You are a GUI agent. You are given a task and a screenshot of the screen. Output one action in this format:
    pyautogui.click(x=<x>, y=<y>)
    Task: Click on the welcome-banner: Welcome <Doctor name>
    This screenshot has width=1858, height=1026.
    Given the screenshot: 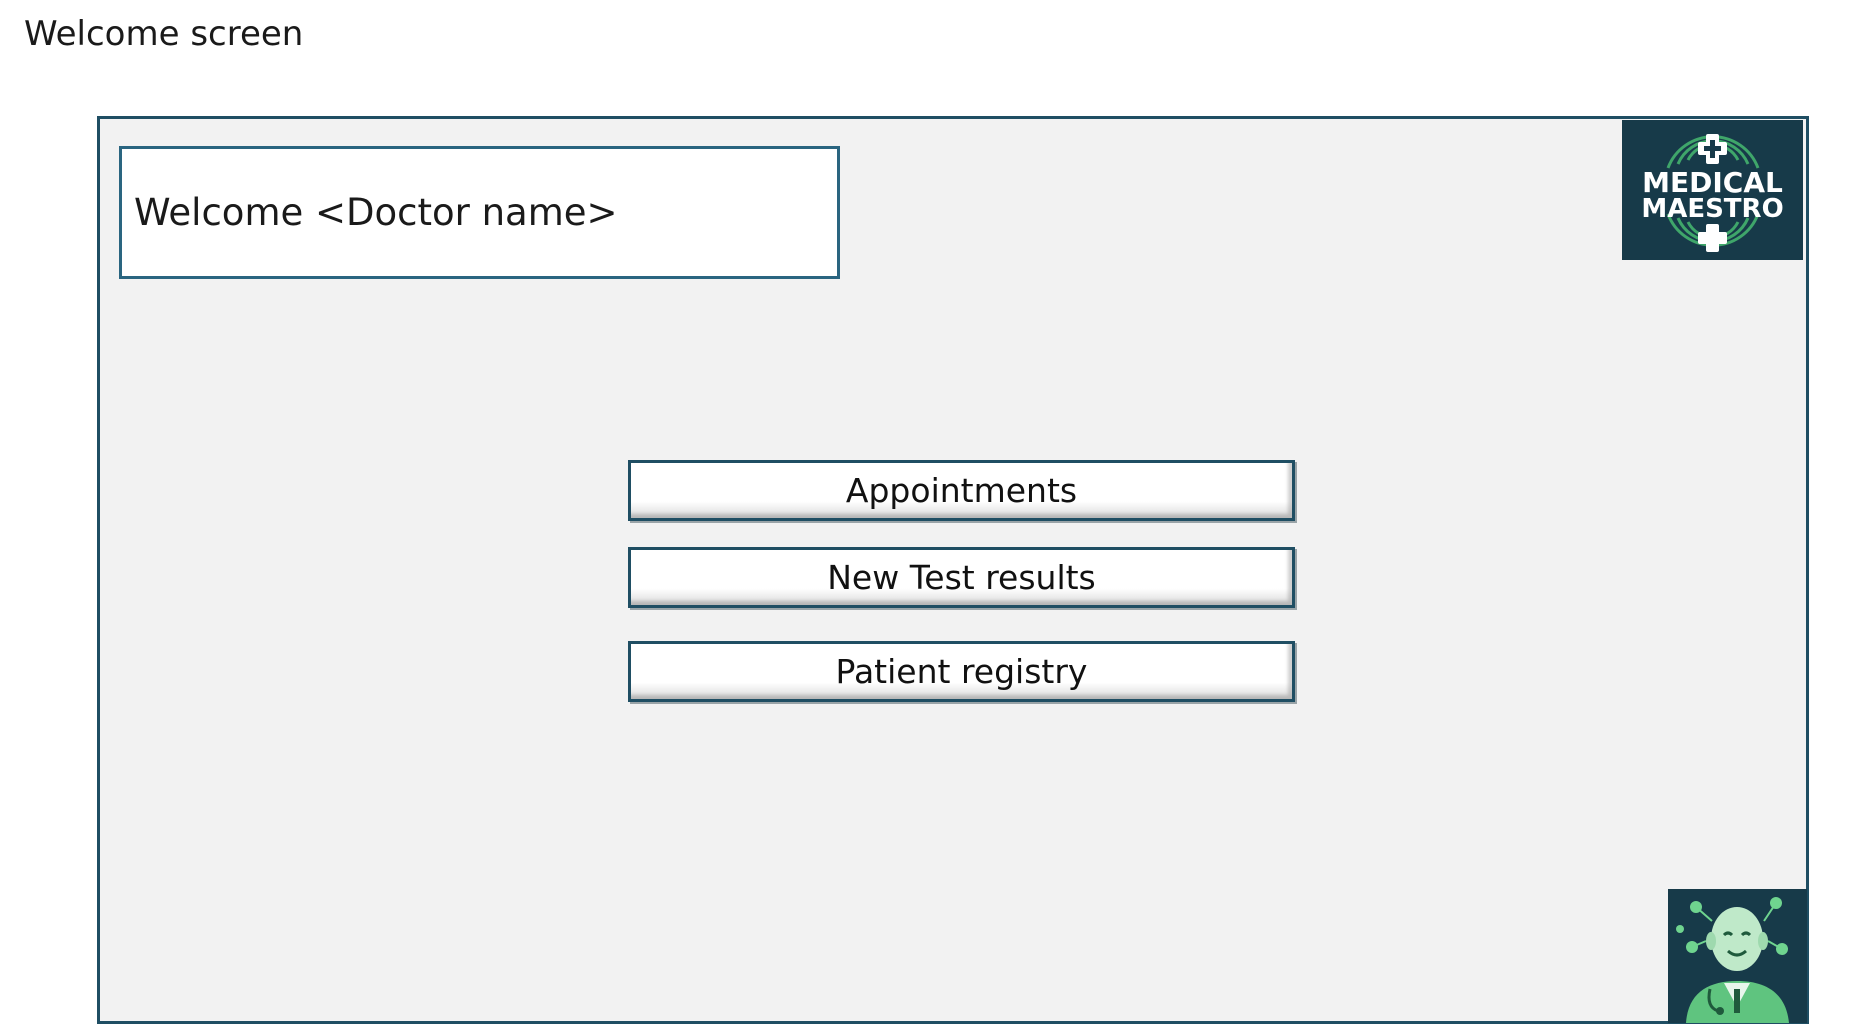 What is the action you would take?
    pyautogui.click(x=479, y=212)
    